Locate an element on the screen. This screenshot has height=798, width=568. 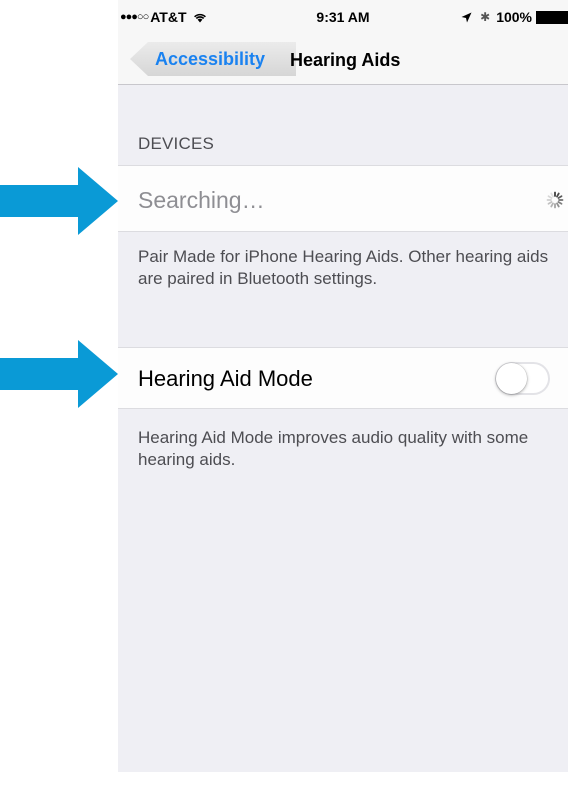
toggle-knob is located at coordinates (511, 378).